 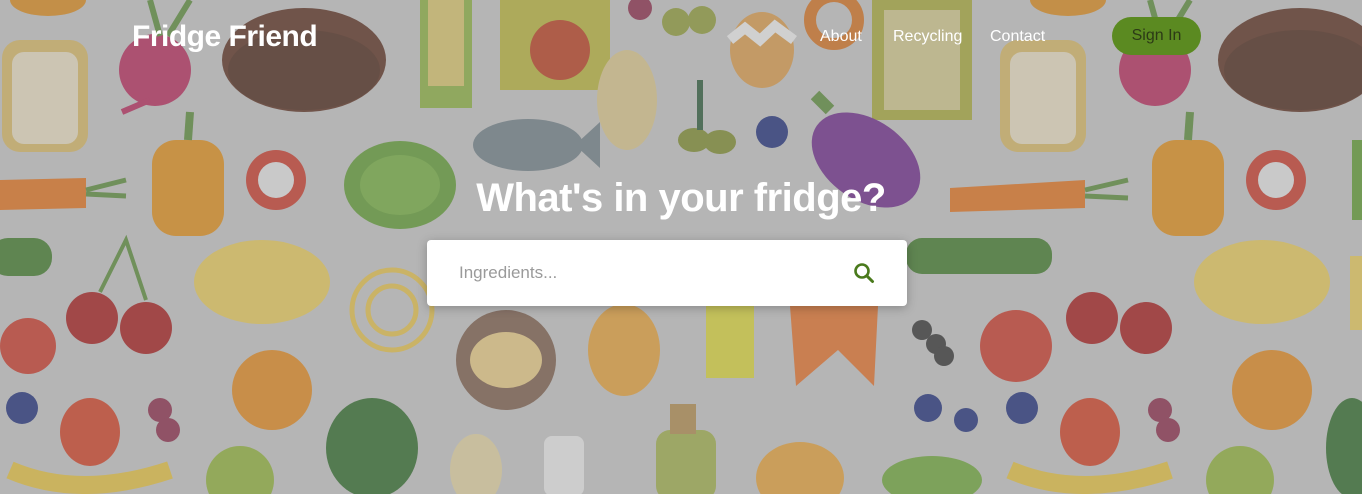 What do you see at coordinates (225, 37) in the screenshot?
I see `brand-logo: Fridge Friend` at bounding box center [225, 37].